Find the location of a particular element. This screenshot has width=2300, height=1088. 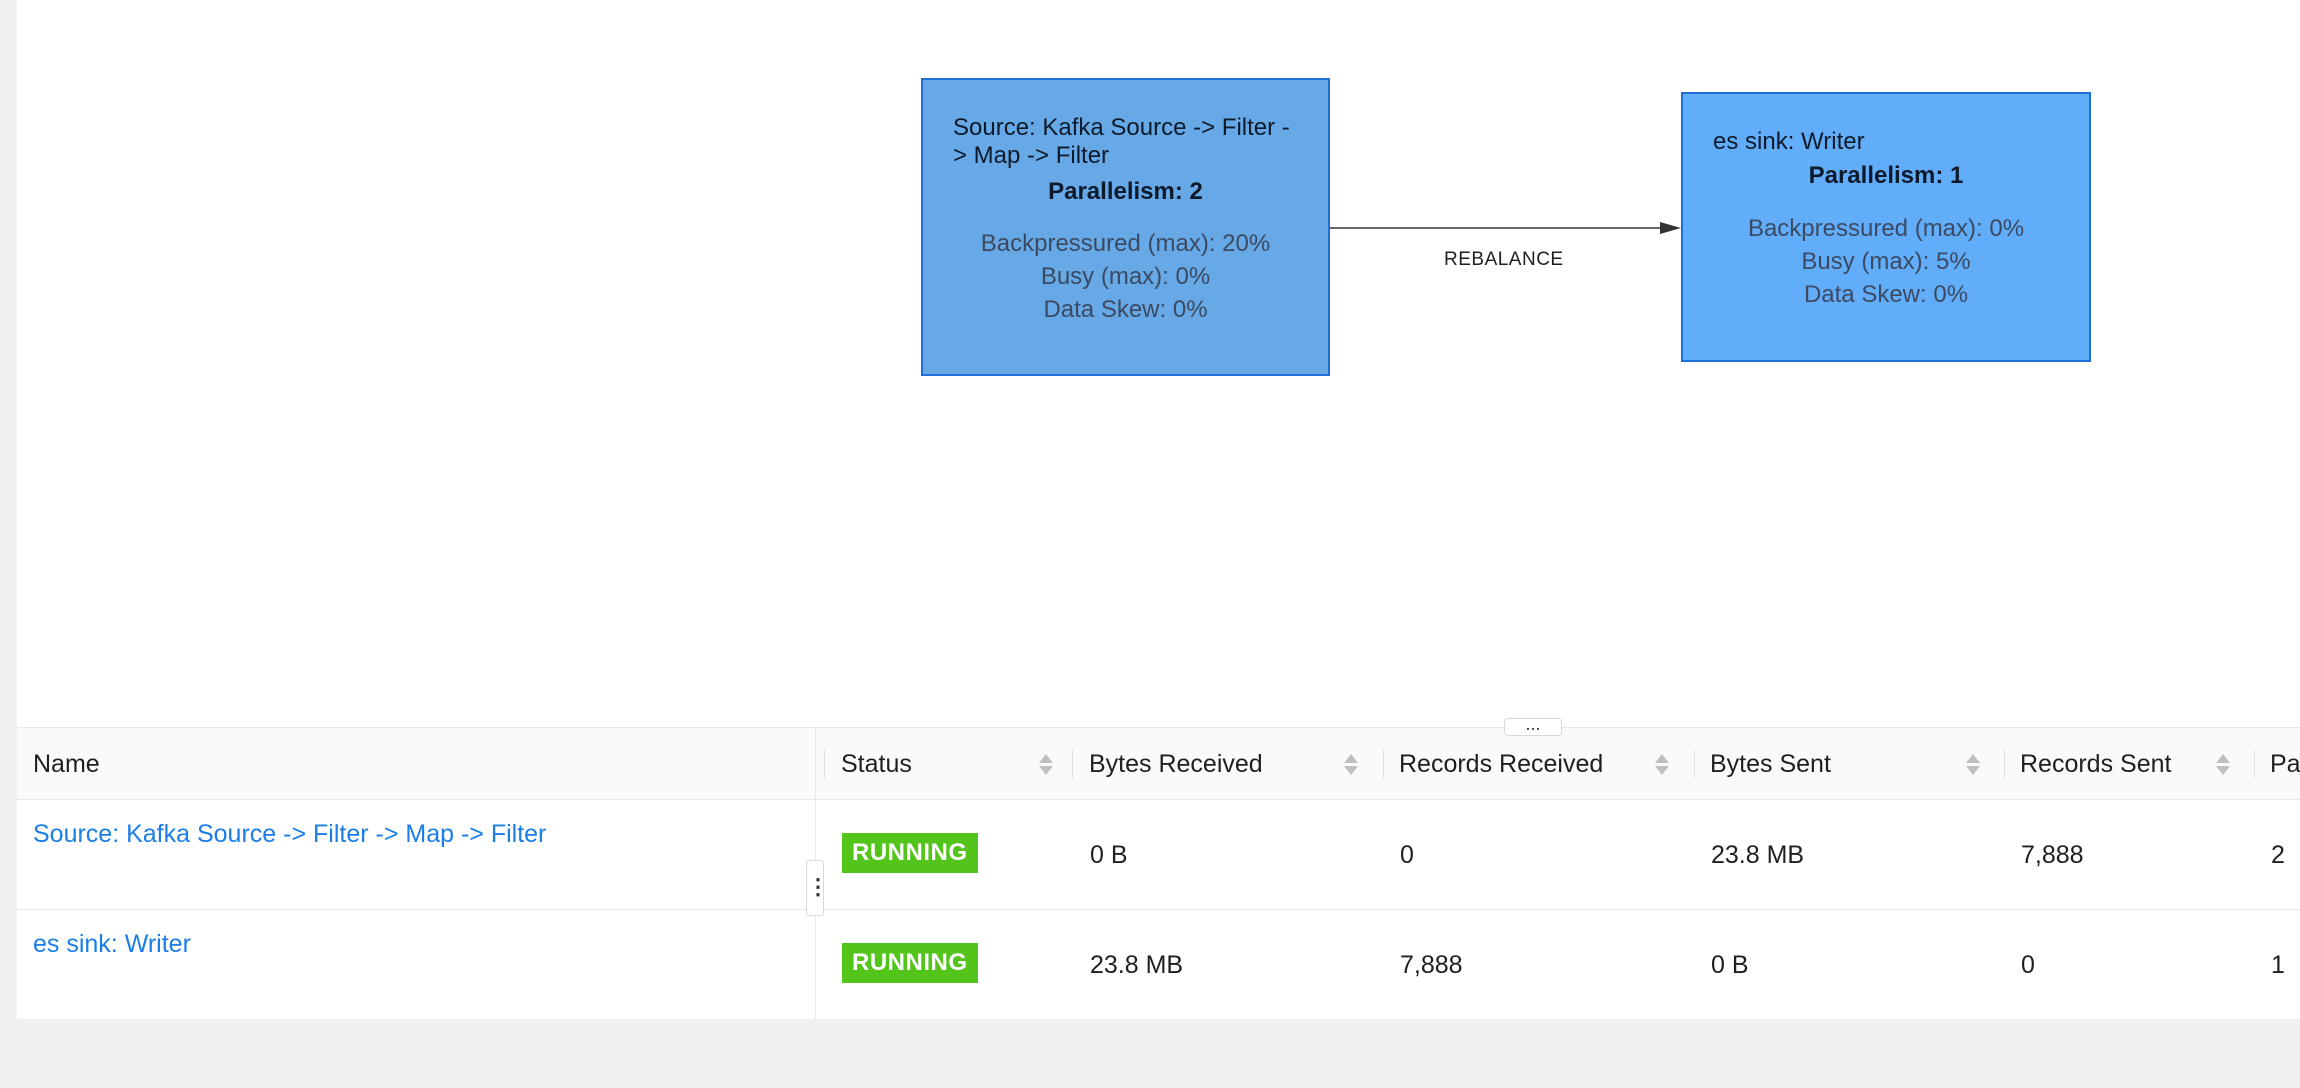

node-backpressured: Backpressured (max): 20% is located at coordinates (1125, 243).